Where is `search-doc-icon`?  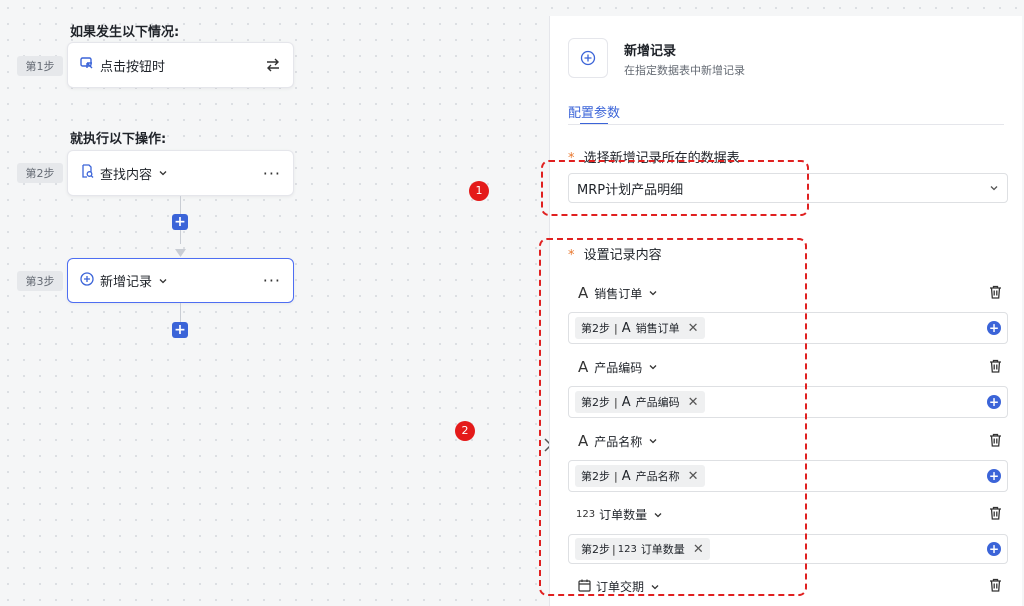
search-doc-icon is located at coordinates (87, 173).